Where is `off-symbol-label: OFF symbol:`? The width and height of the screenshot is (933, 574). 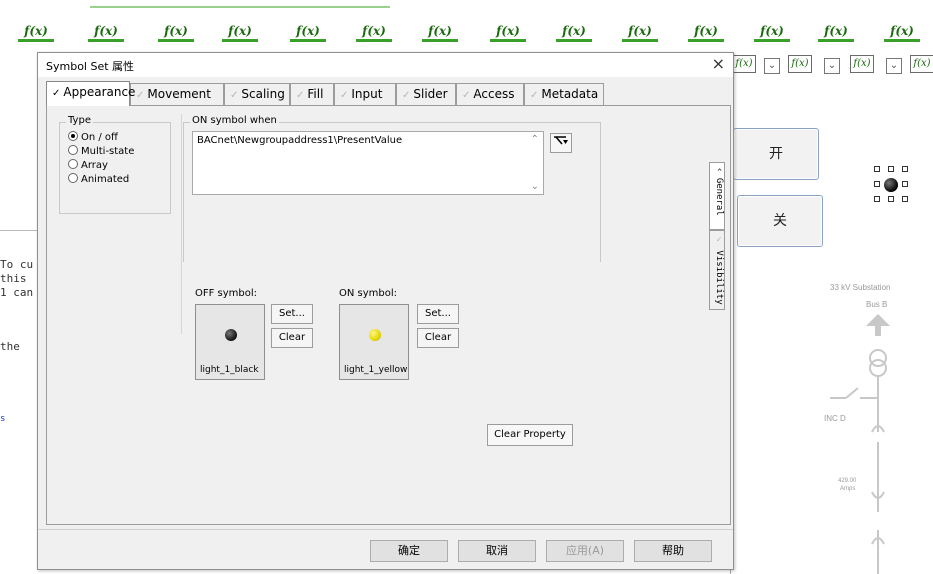
off-symbol-label: OFF symbol: is located at coordinates (226, 293).